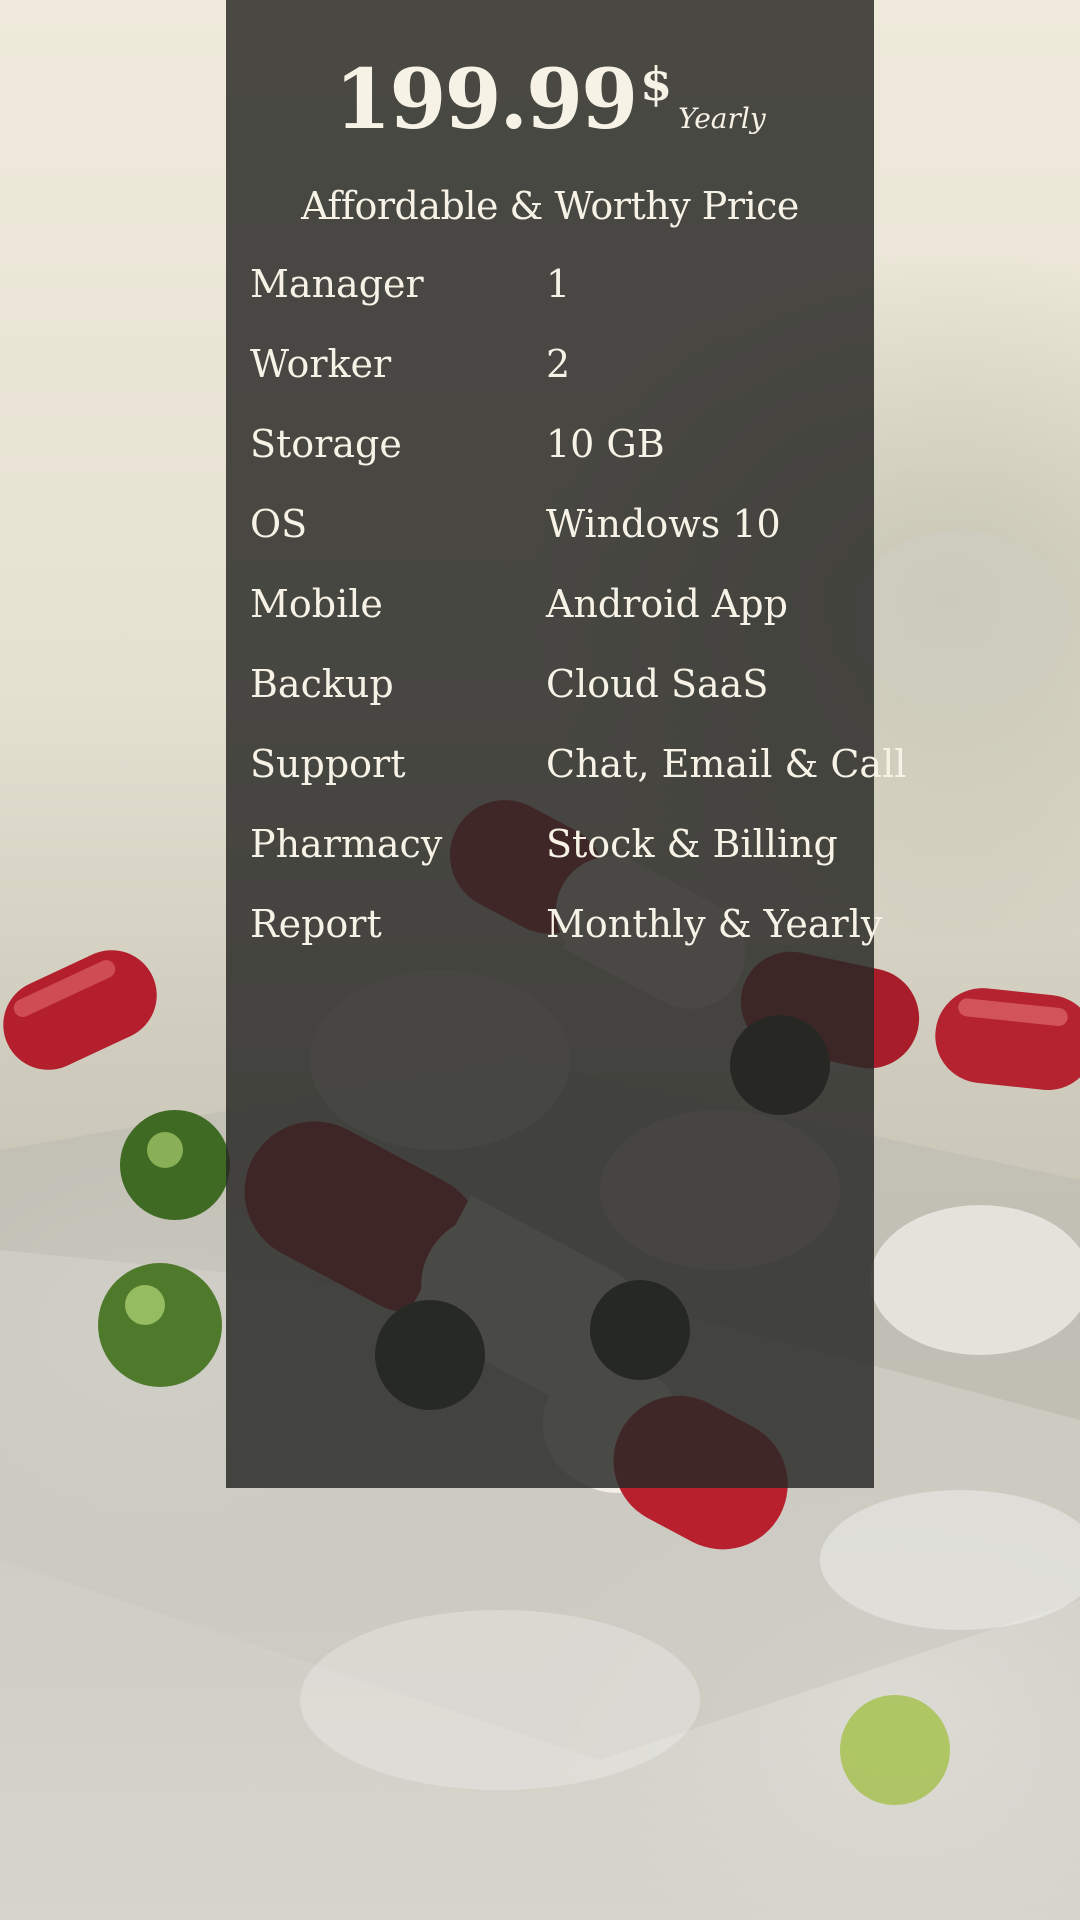  I want to click on feature-label: Worker, so click(321, 364).